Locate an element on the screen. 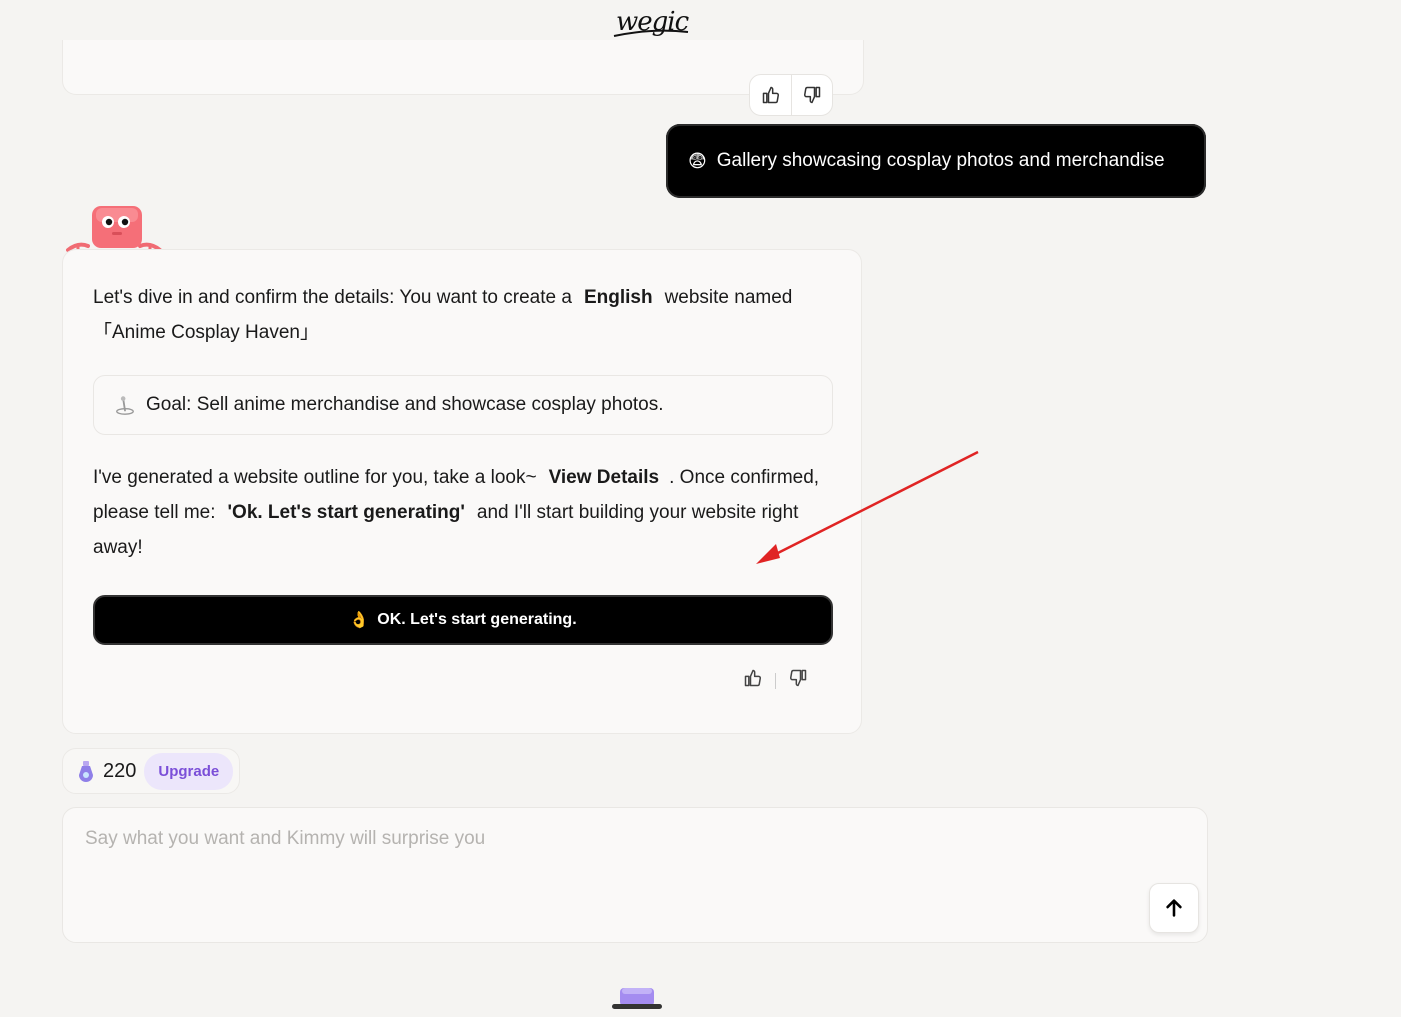 This screenshot has width=1401, height=1017. intro-suffix: website named is located at coordinates (728, 297).